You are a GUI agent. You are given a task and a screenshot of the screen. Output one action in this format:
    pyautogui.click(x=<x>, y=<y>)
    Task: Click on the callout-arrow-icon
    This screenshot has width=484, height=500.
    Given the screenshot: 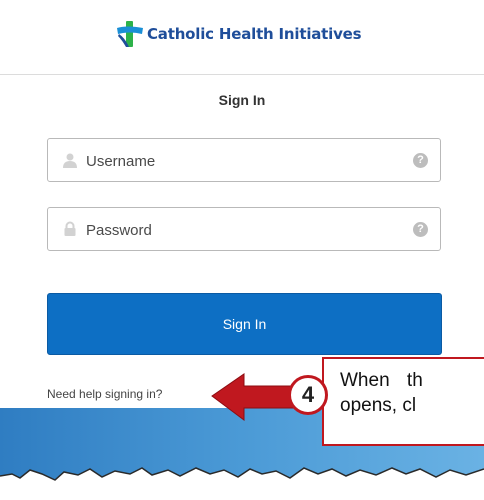 What is the action you would take?
    pyautogui.click(x=255, y=397)
    